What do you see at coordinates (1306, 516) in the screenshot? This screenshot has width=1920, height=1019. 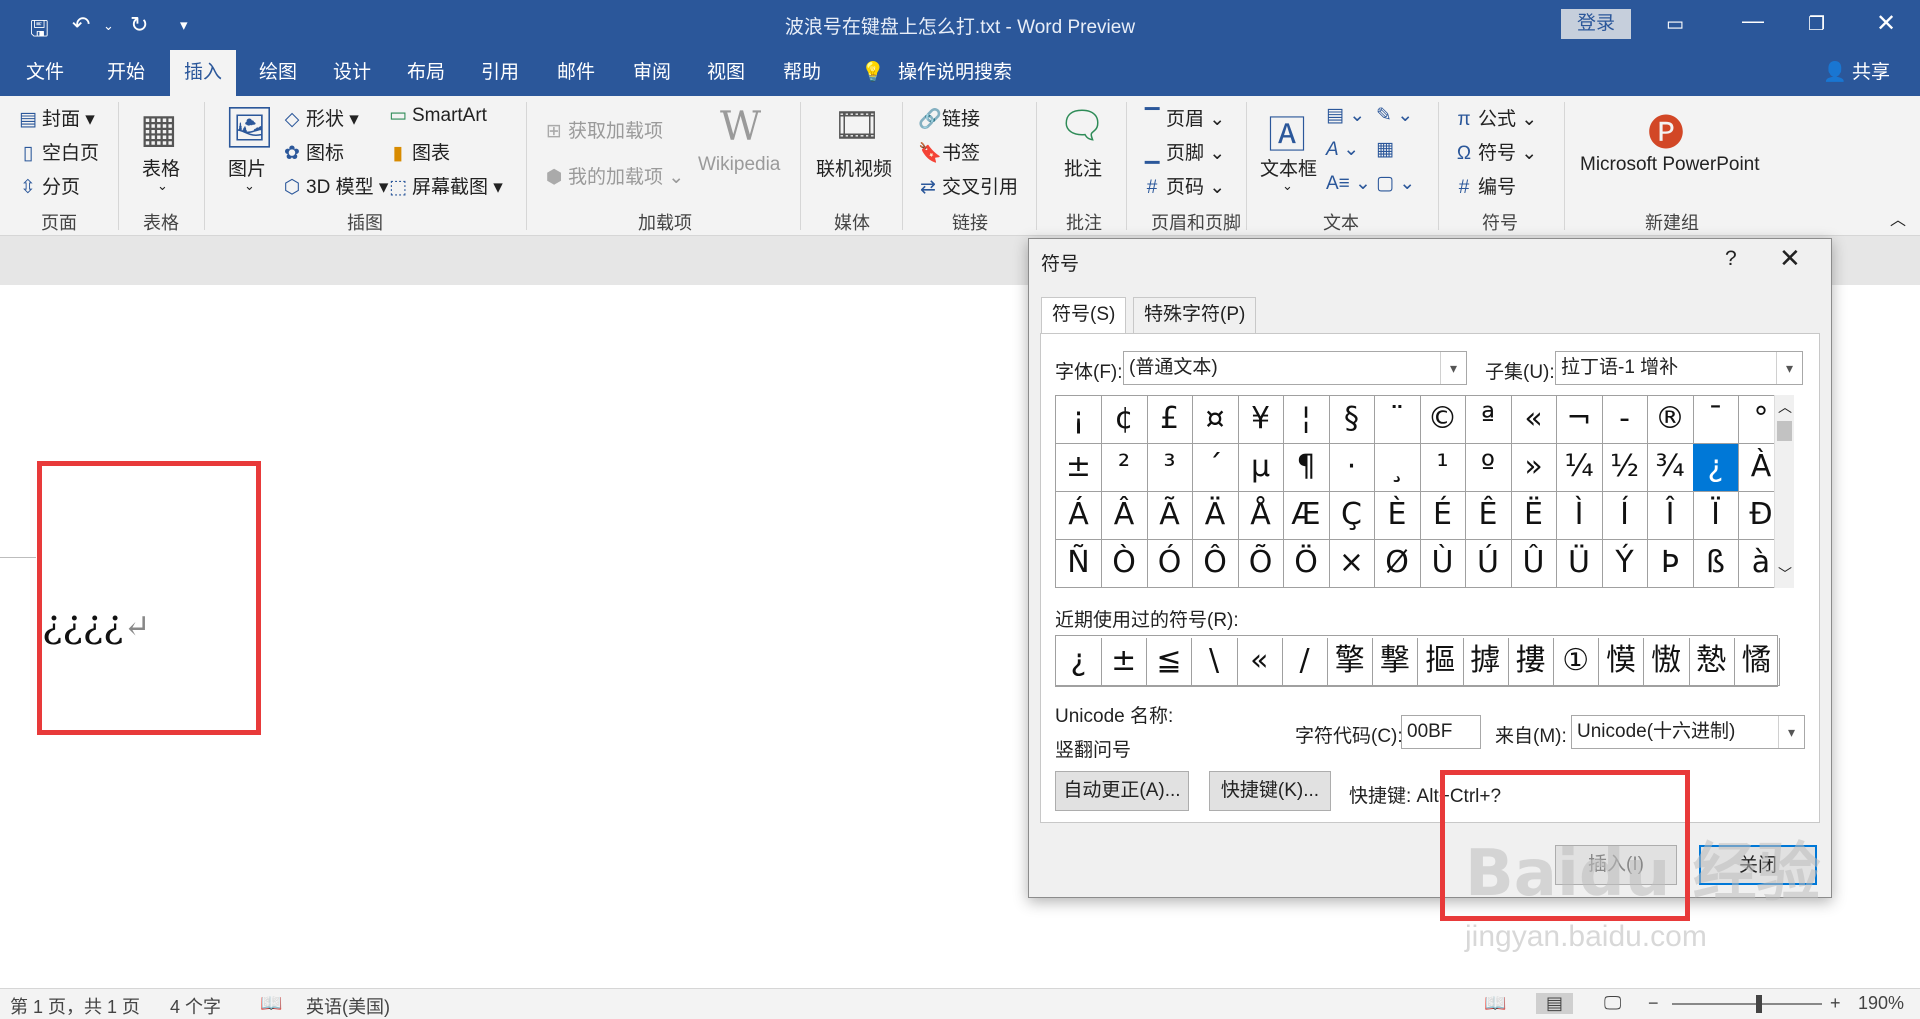 I see `symbol-cell: Æ` at bounding box center [1306, 516].